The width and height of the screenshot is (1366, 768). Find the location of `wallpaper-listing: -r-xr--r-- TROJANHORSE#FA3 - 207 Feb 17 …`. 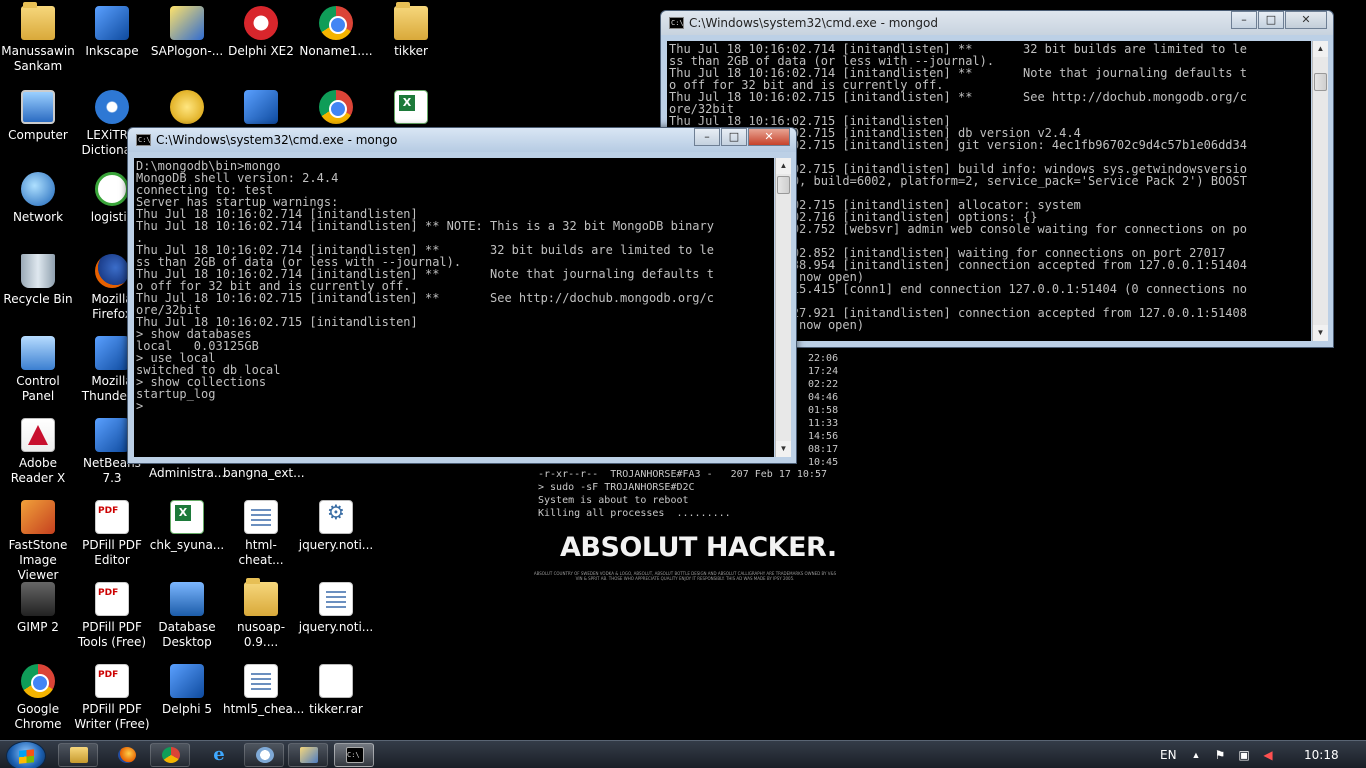

wallpaper-listing: -r-xr--r-- TROJANHORSE#FA3 - 207 Feb 17 … is located at coordinates (682, 474).